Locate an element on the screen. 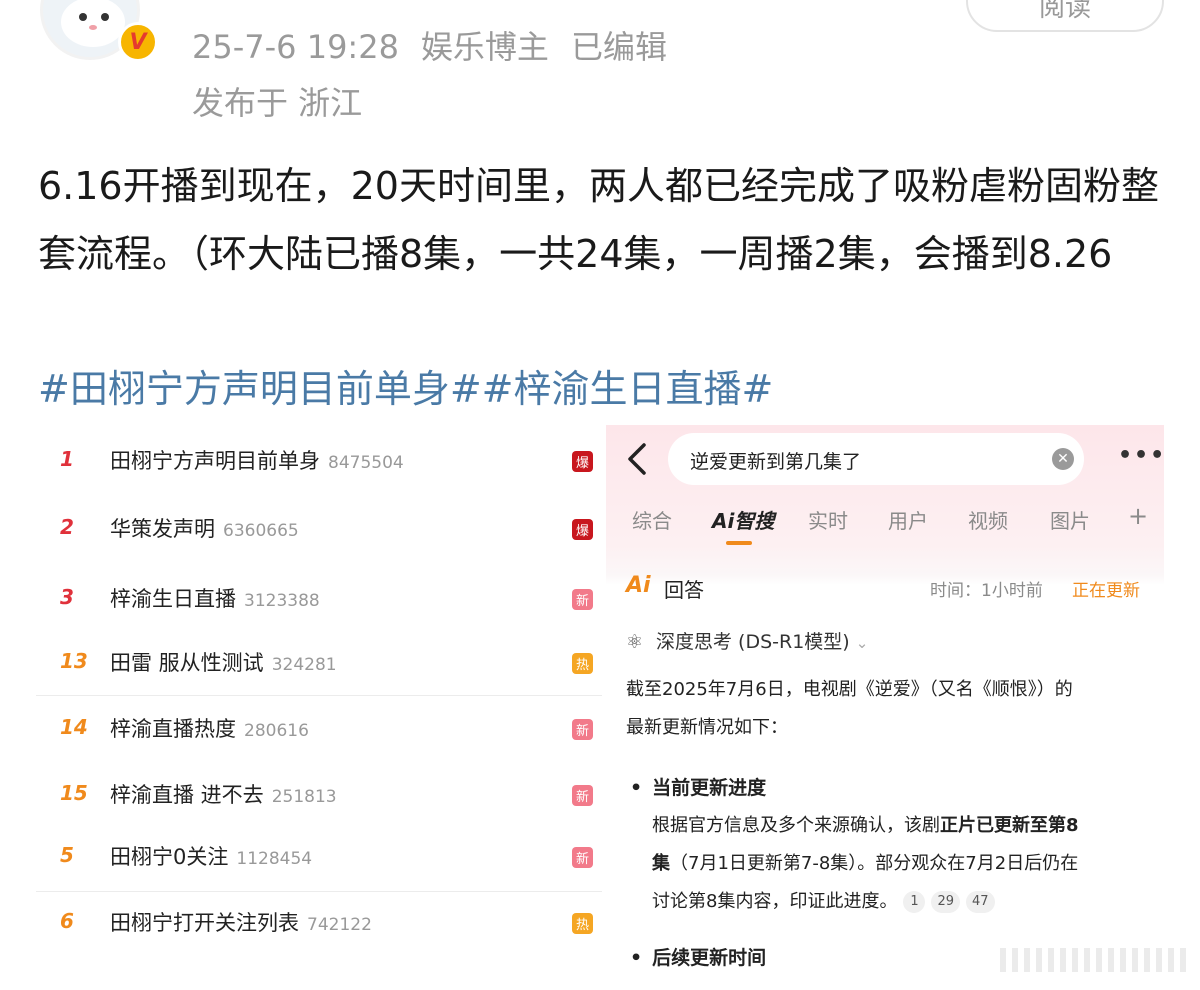 Image resolution: width=1200 pixels, height=990 pixels. deep-think-label: 深度思考 (DS-R1模型) is located at coordinates (753, 642).